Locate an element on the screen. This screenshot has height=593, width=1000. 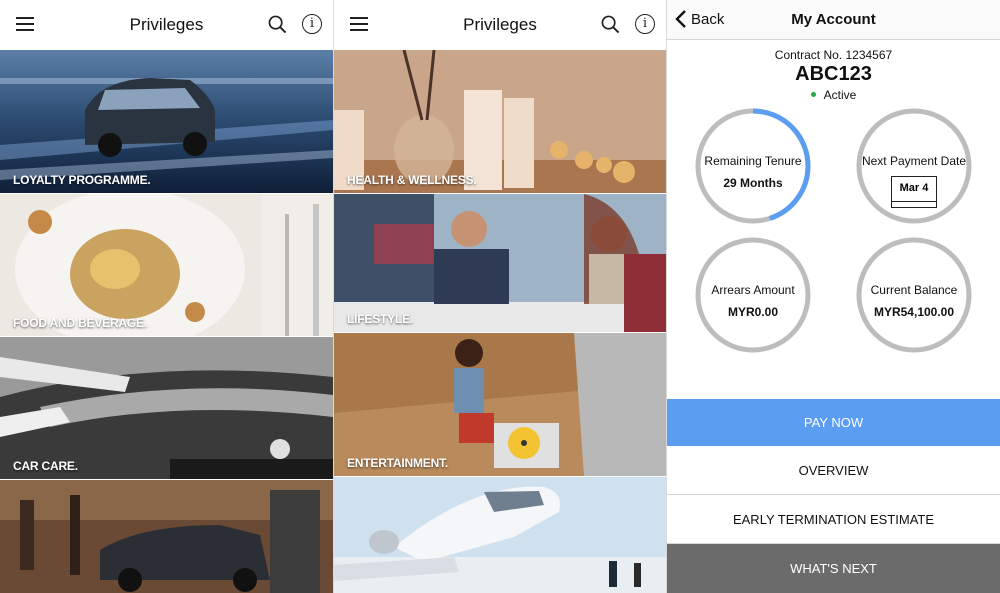
arrears-value: MYR0.00 is located at coordinates (753, 312).